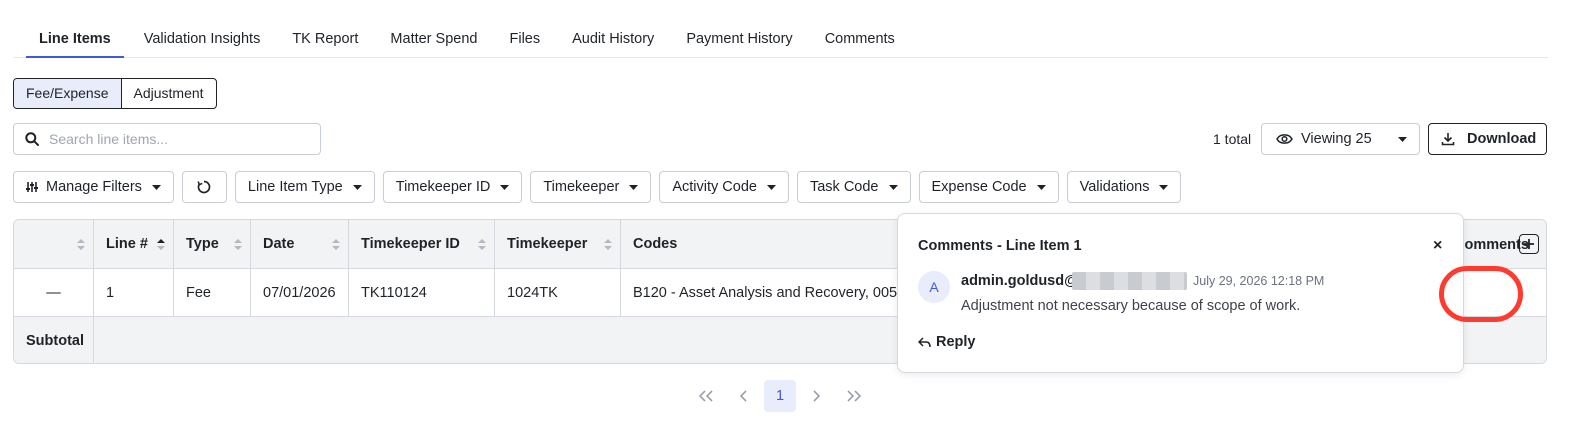 The height and width of the screenshot is (424, 1575). I want to click on line-number-header: Line #, so click(134, 244).